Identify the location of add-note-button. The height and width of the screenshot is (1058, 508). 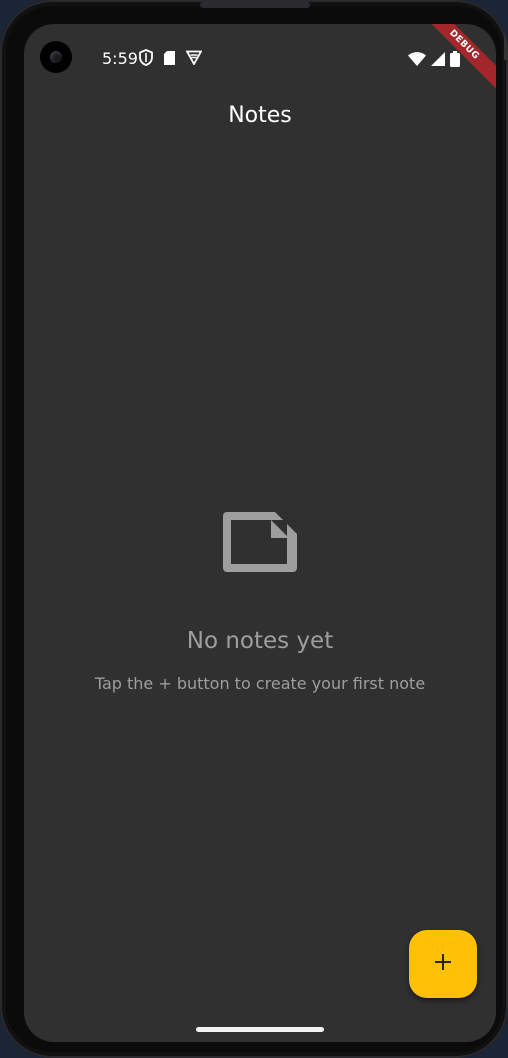
(443, 964).